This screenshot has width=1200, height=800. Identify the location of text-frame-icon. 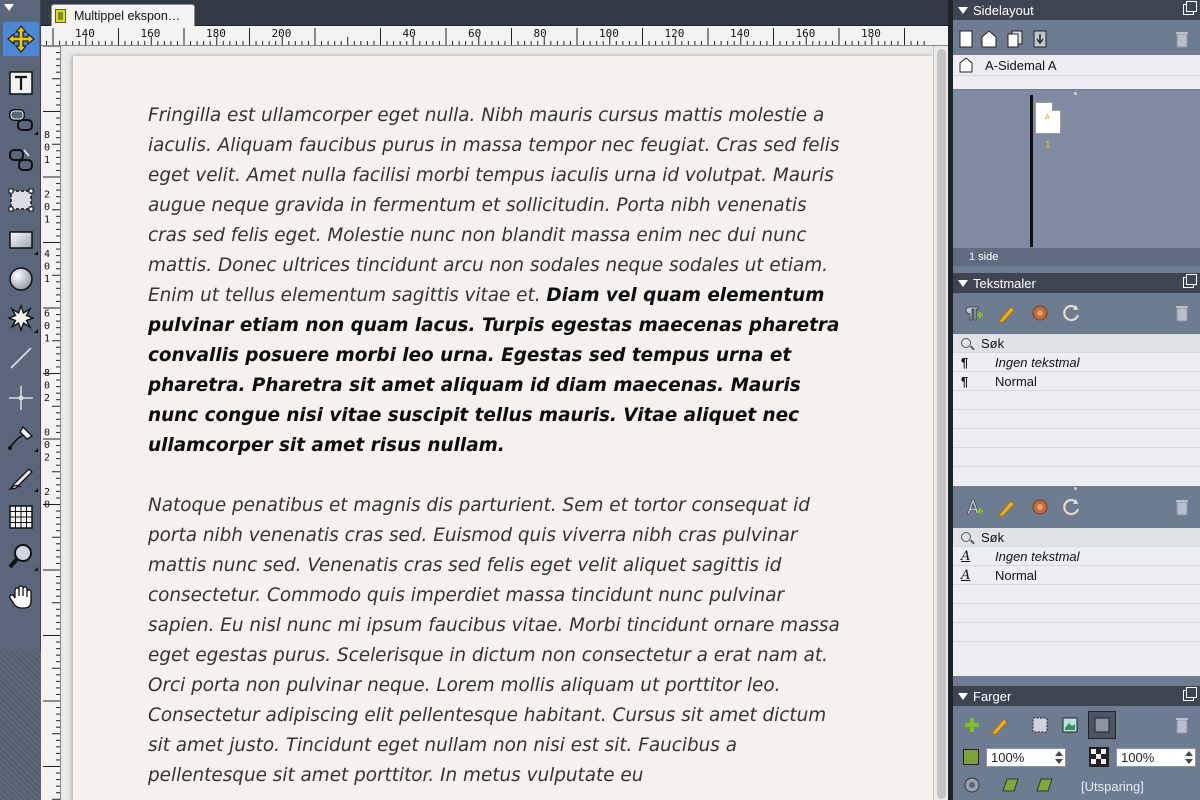
(21, 83).